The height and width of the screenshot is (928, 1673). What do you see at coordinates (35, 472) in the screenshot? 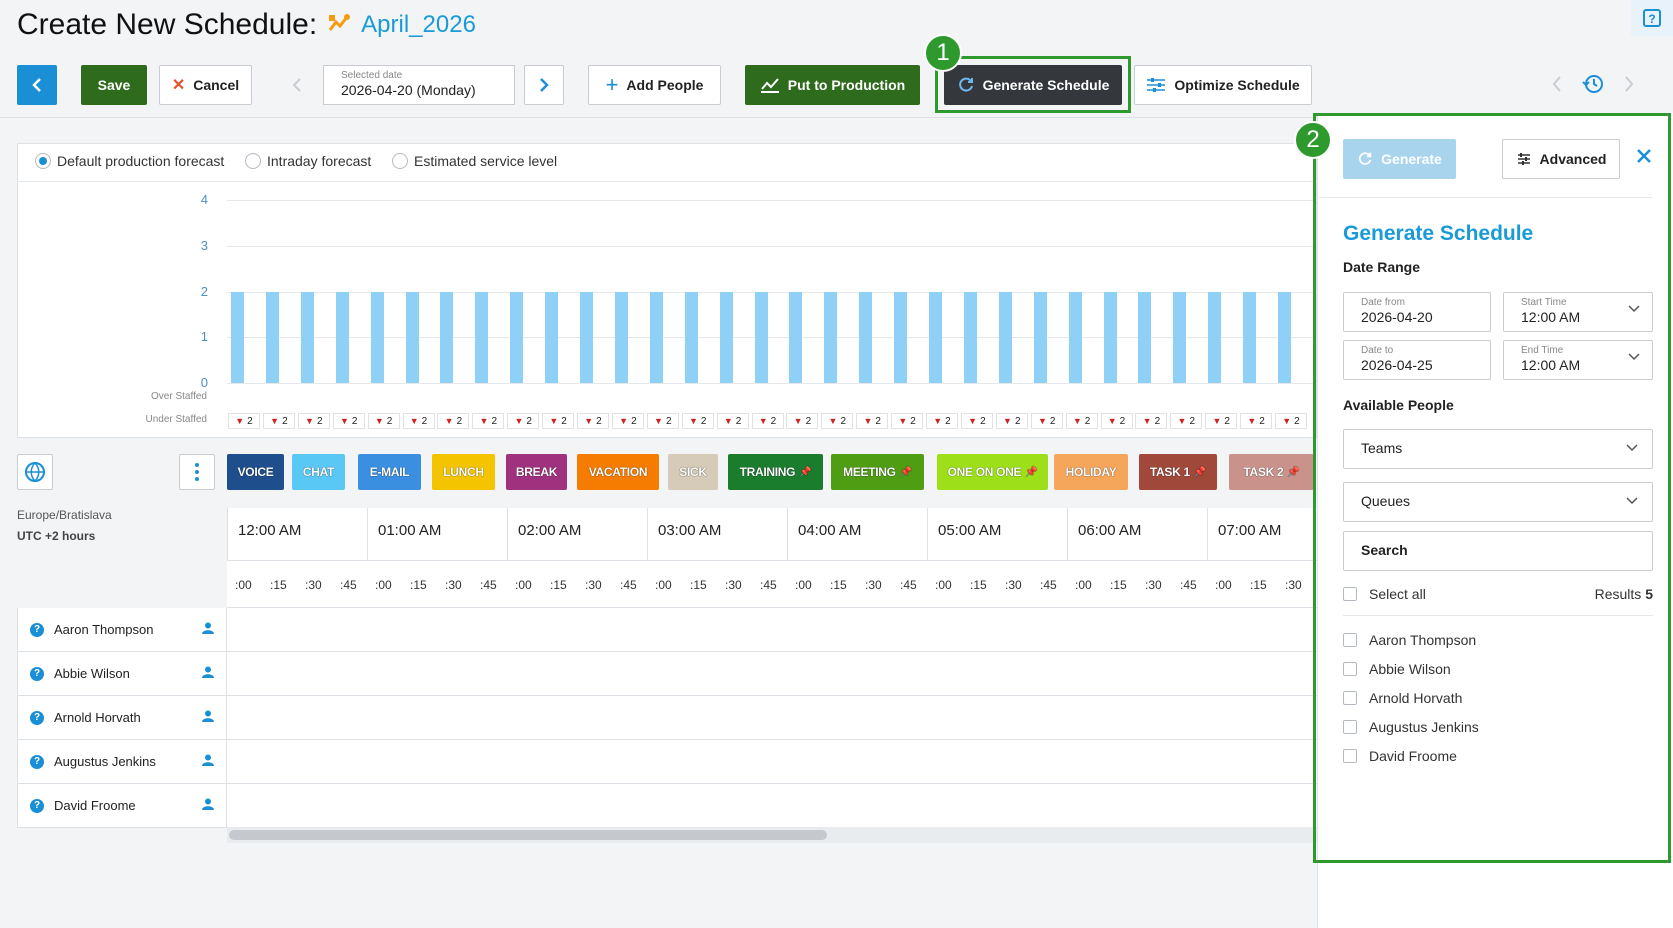
I see `timezone-button` at bounding box center [35, 472].